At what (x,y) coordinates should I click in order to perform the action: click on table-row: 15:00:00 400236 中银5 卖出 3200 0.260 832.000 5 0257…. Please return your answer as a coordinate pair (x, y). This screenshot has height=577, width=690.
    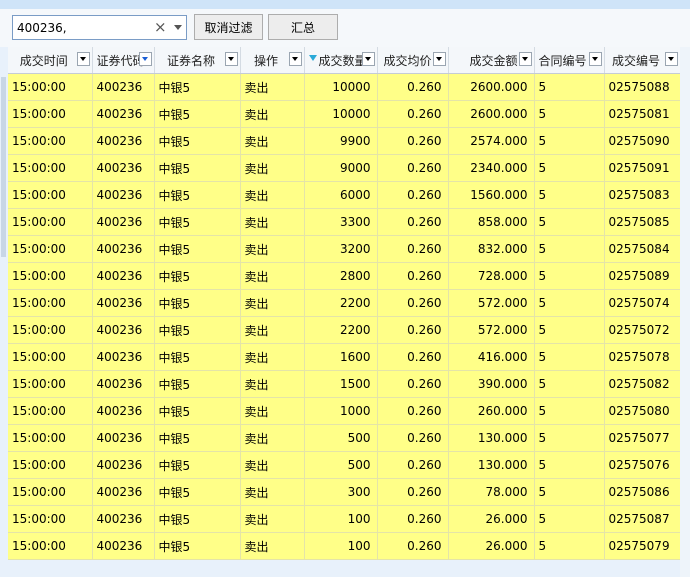
    Looking at the image, I should click on (344, 249).